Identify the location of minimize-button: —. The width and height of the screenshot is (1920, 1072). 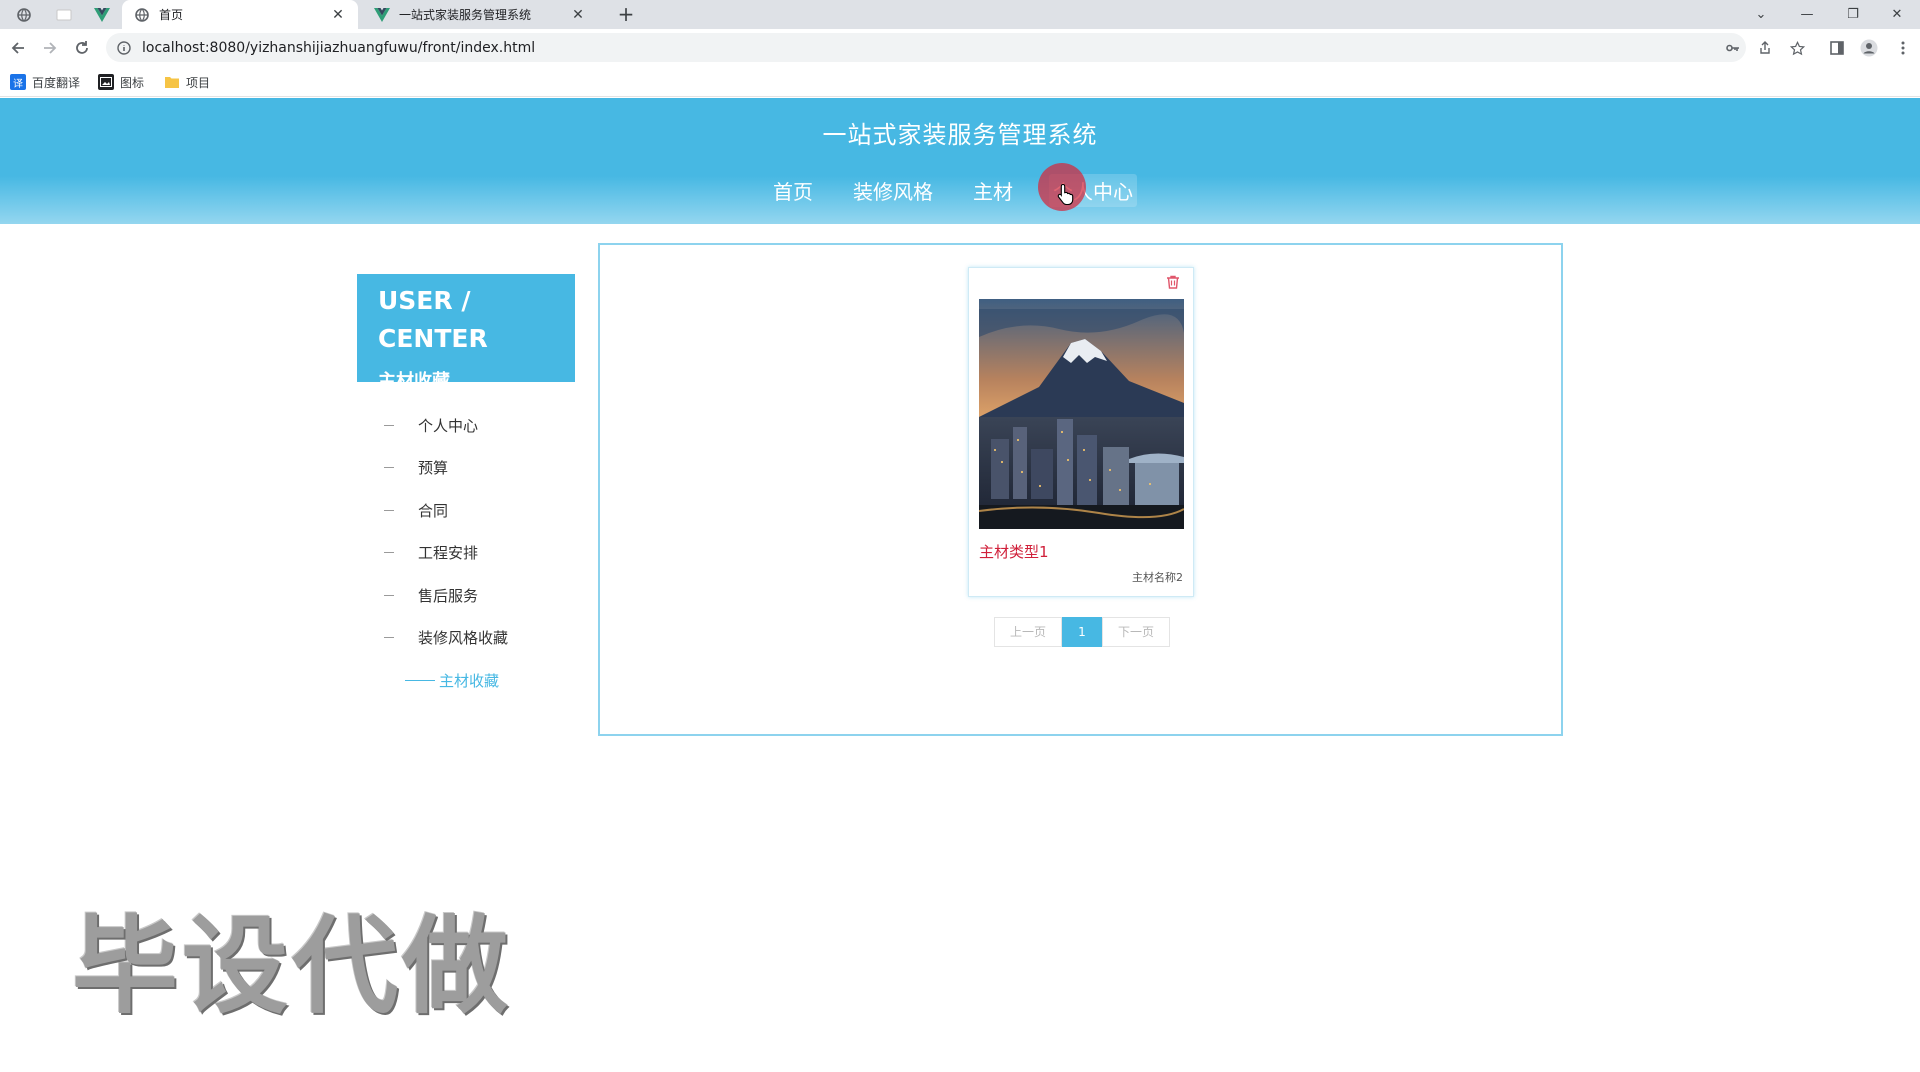
(1807, 14).